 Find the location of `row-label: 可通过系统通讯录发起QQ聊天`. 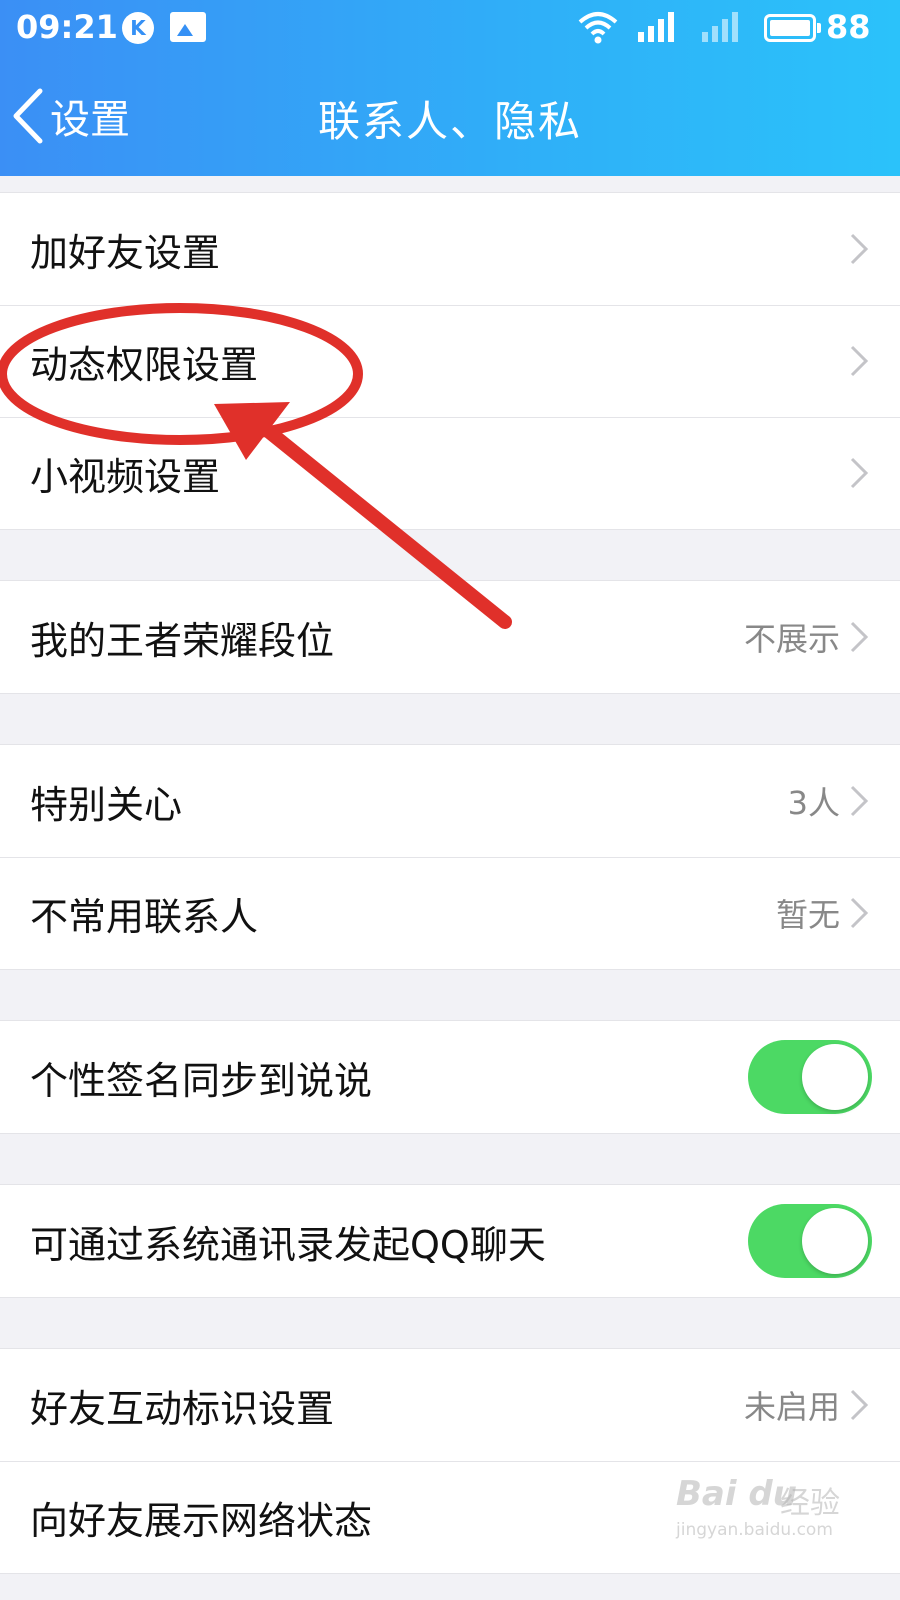

row-label: 可通过系统通讯录发起QQ聊天 is located at coordinates (288, 1244).